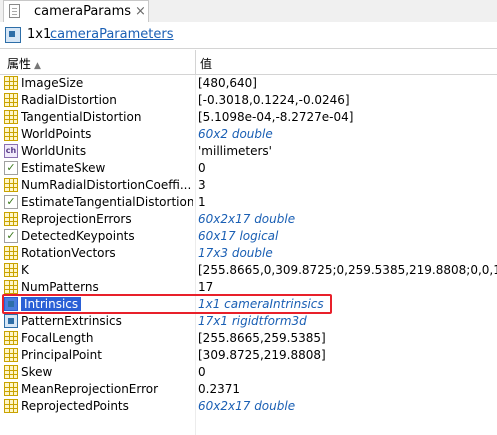  What do you see at coordinates (83, 11) in the screenshot?
I see `tab-title: cameraParams` at bounding box center [83, 11].